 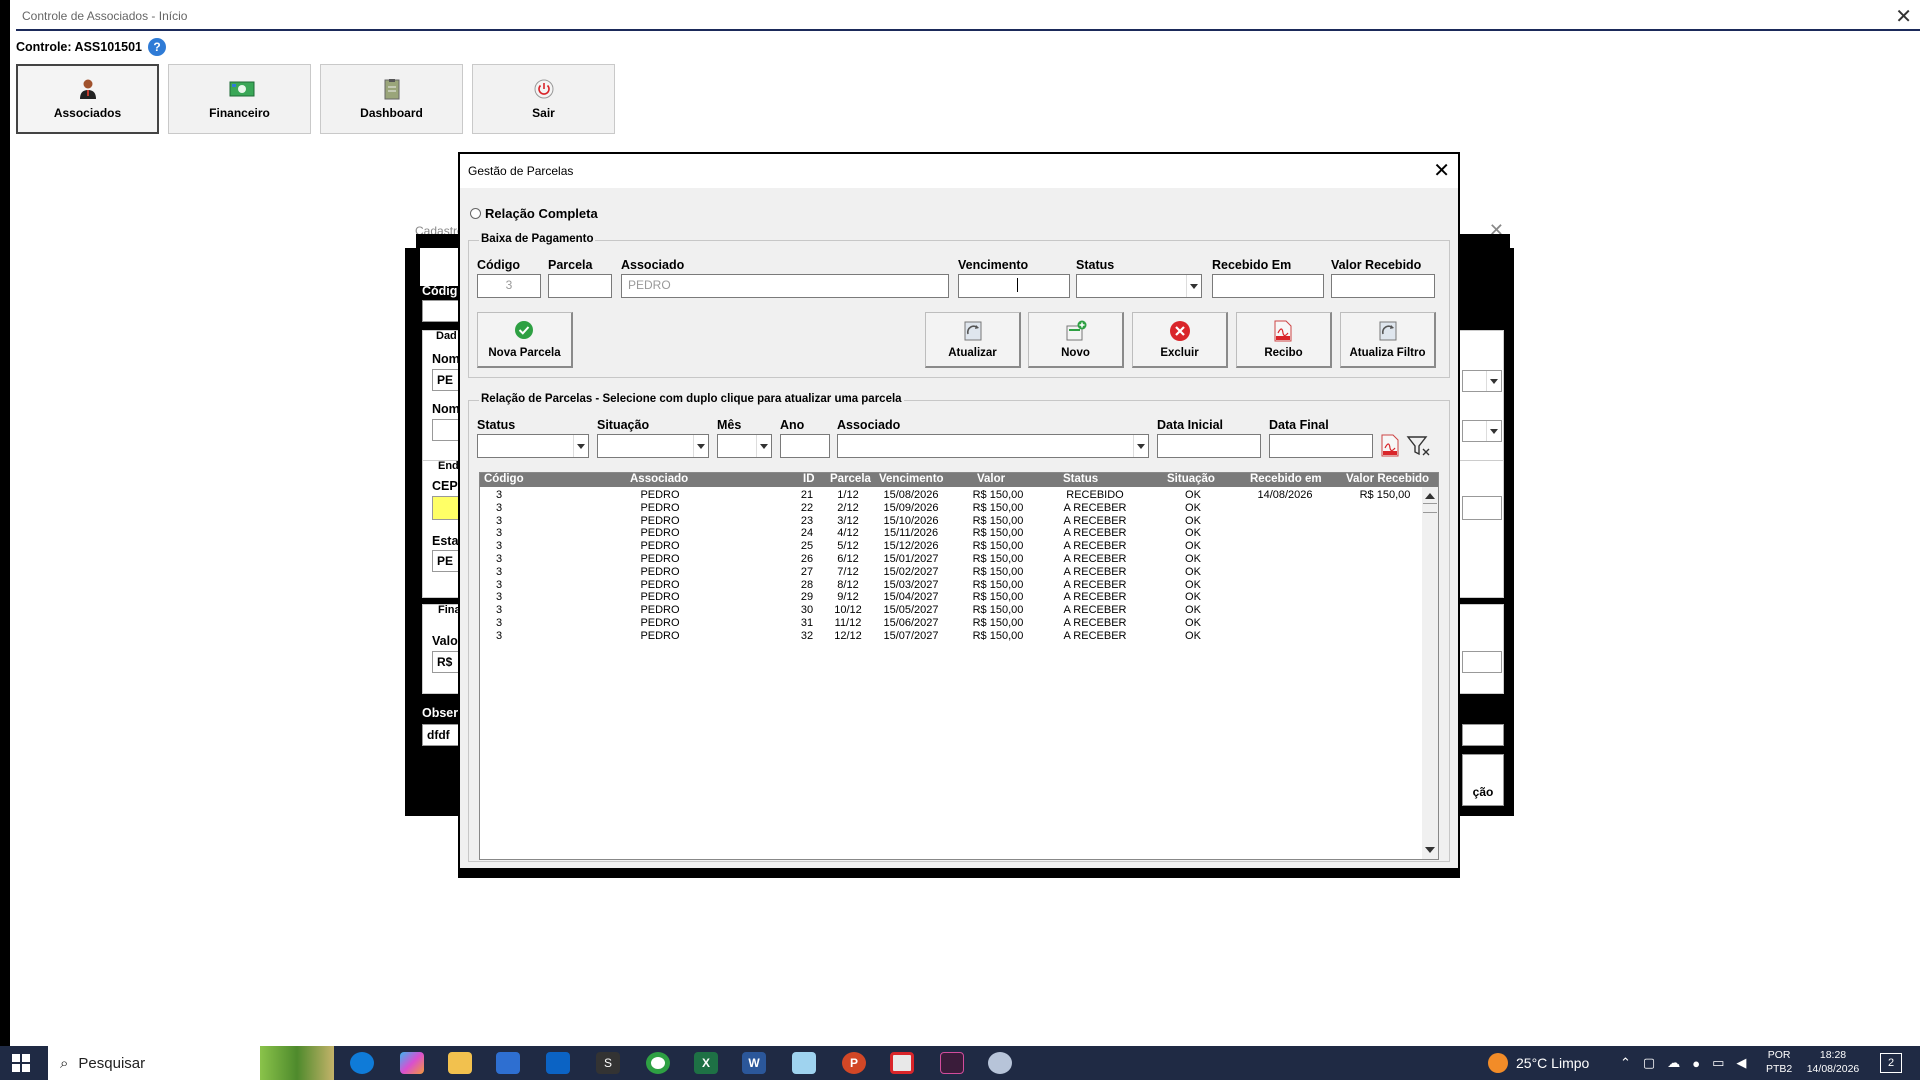 I want to click on filter-associado-select, so click(x=993, y=446).